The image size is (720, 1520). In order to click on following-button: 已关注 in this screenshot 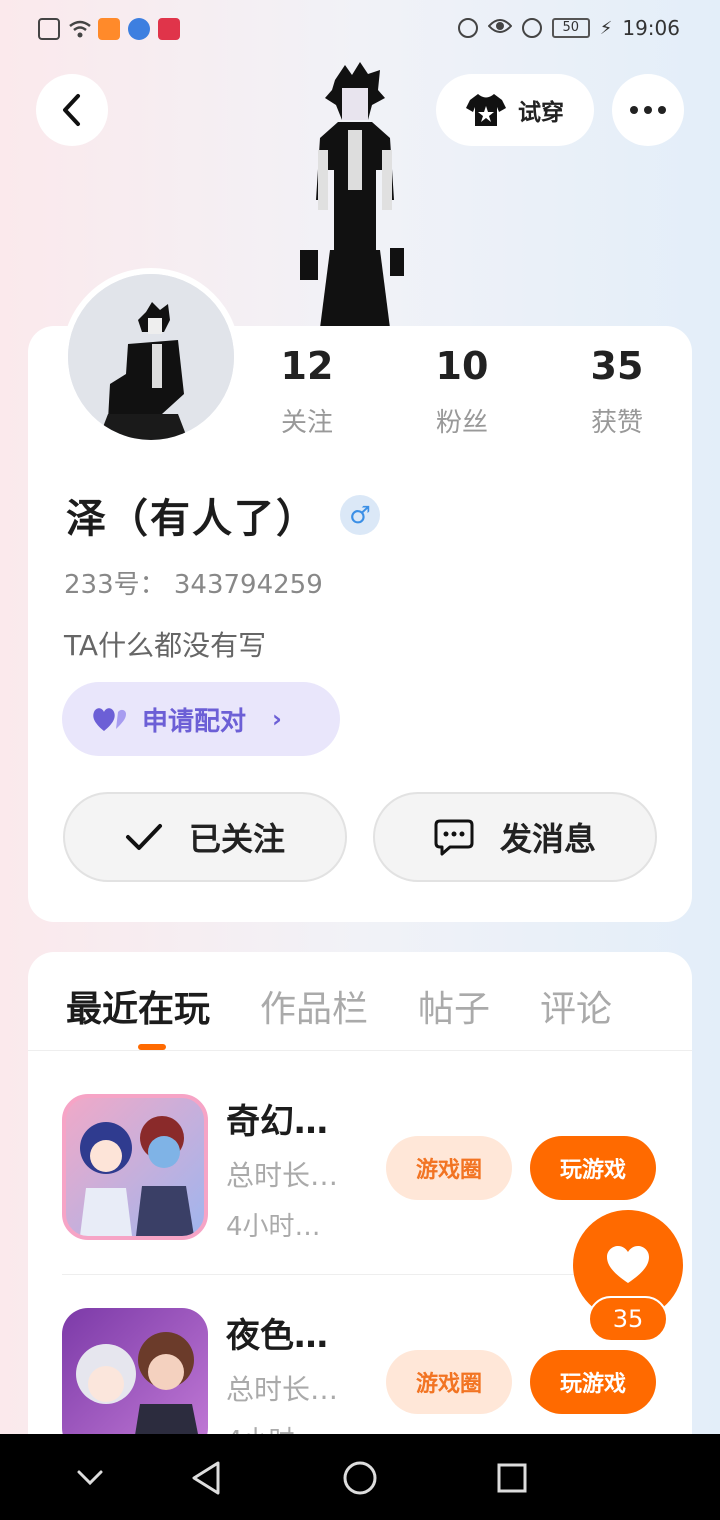, I will do `click(205, 837)`.